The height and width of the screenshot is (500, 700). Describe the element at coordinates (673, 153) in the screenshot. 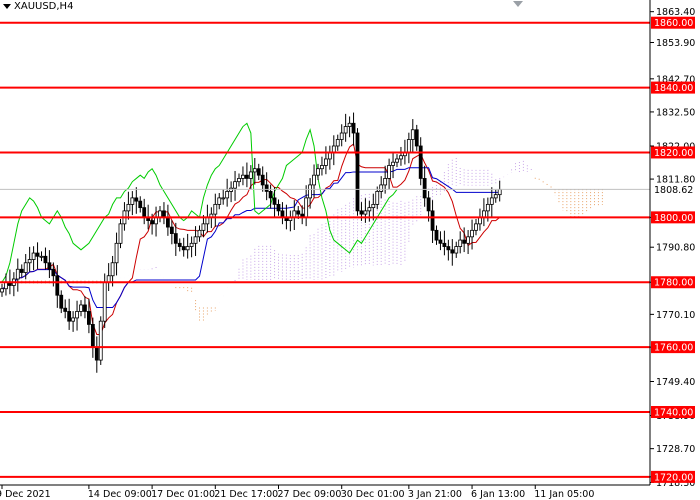

I see `level-label: 1820.00` at that location.